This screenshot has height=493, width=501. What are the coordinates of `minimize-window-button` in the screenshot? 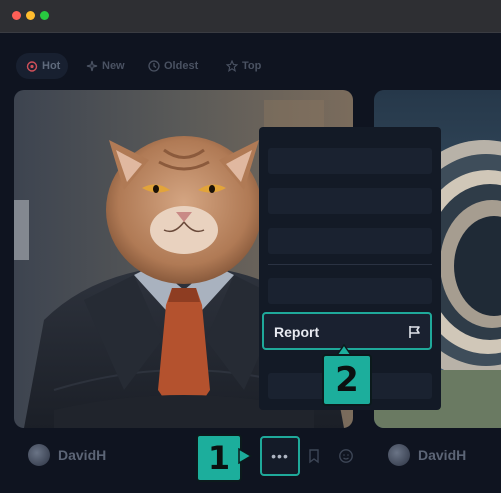 It's located at (30, 15).